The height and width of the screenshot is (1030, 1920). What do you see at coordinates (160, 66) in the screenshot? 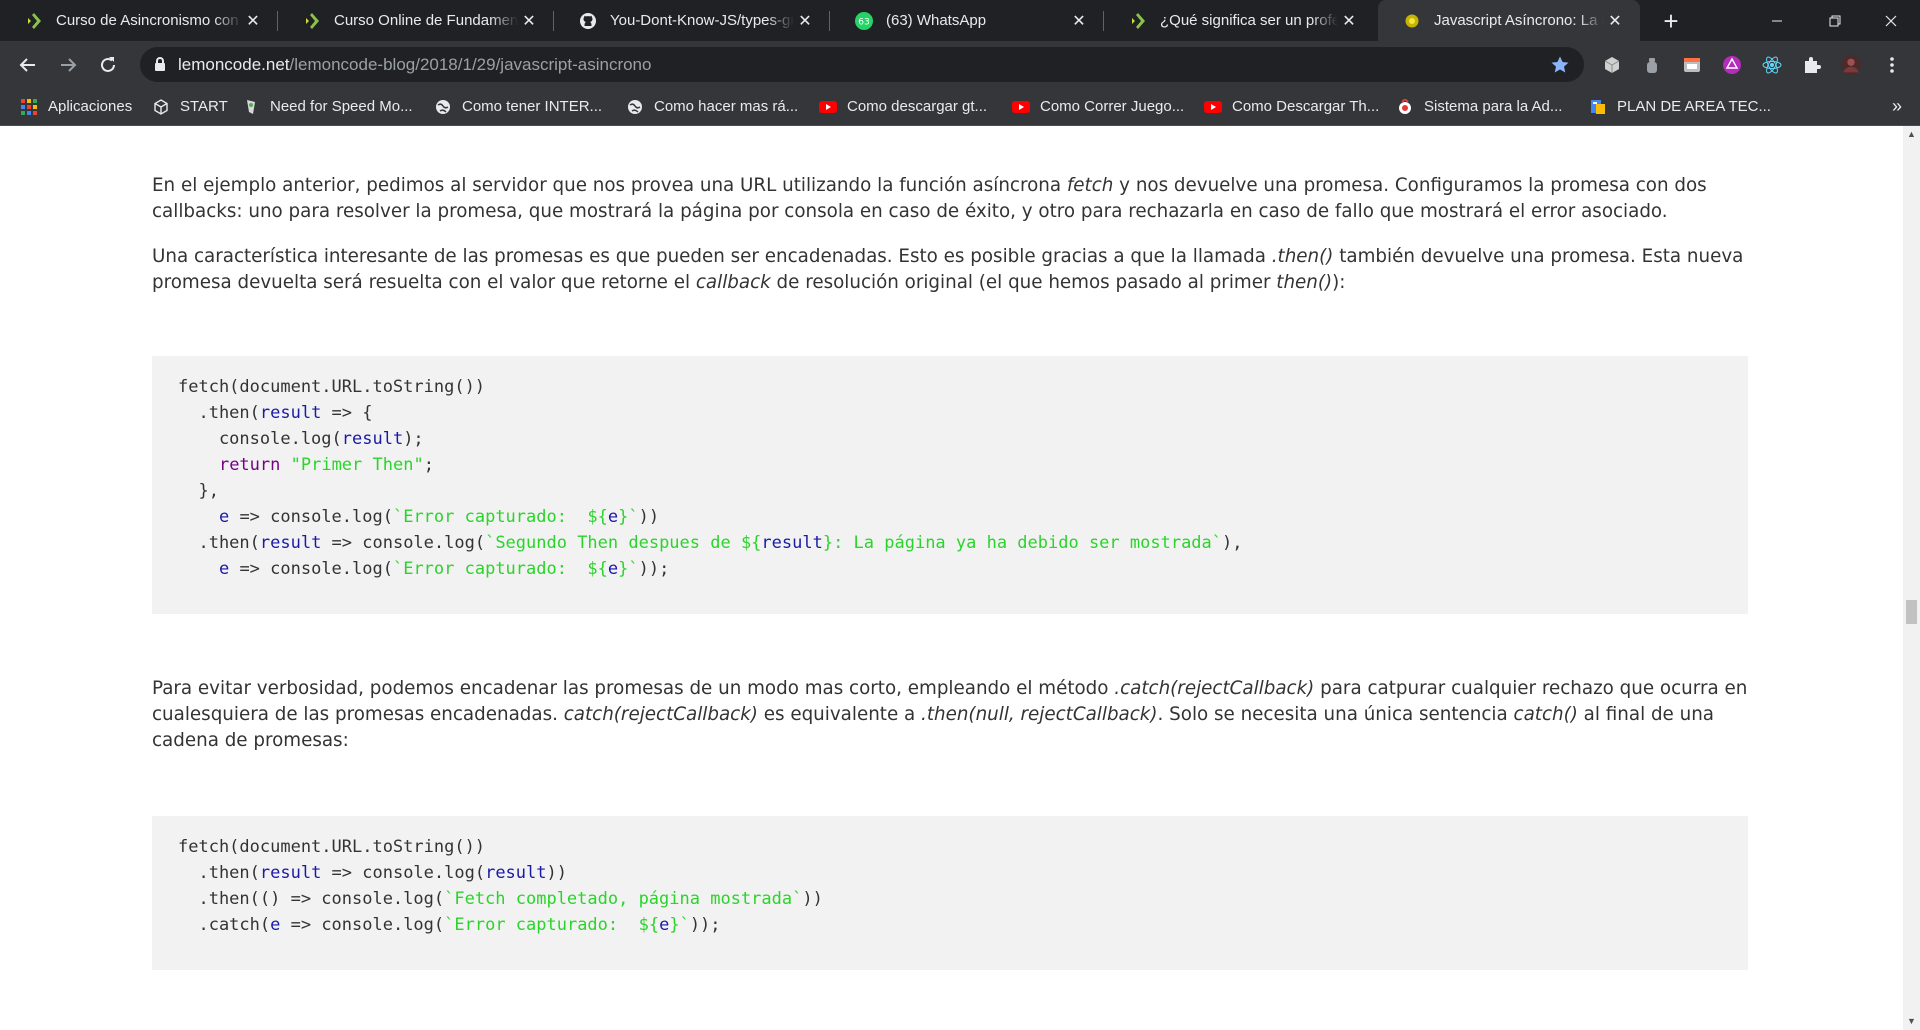
I see `lock-icon` at bounding box center [160, 66].